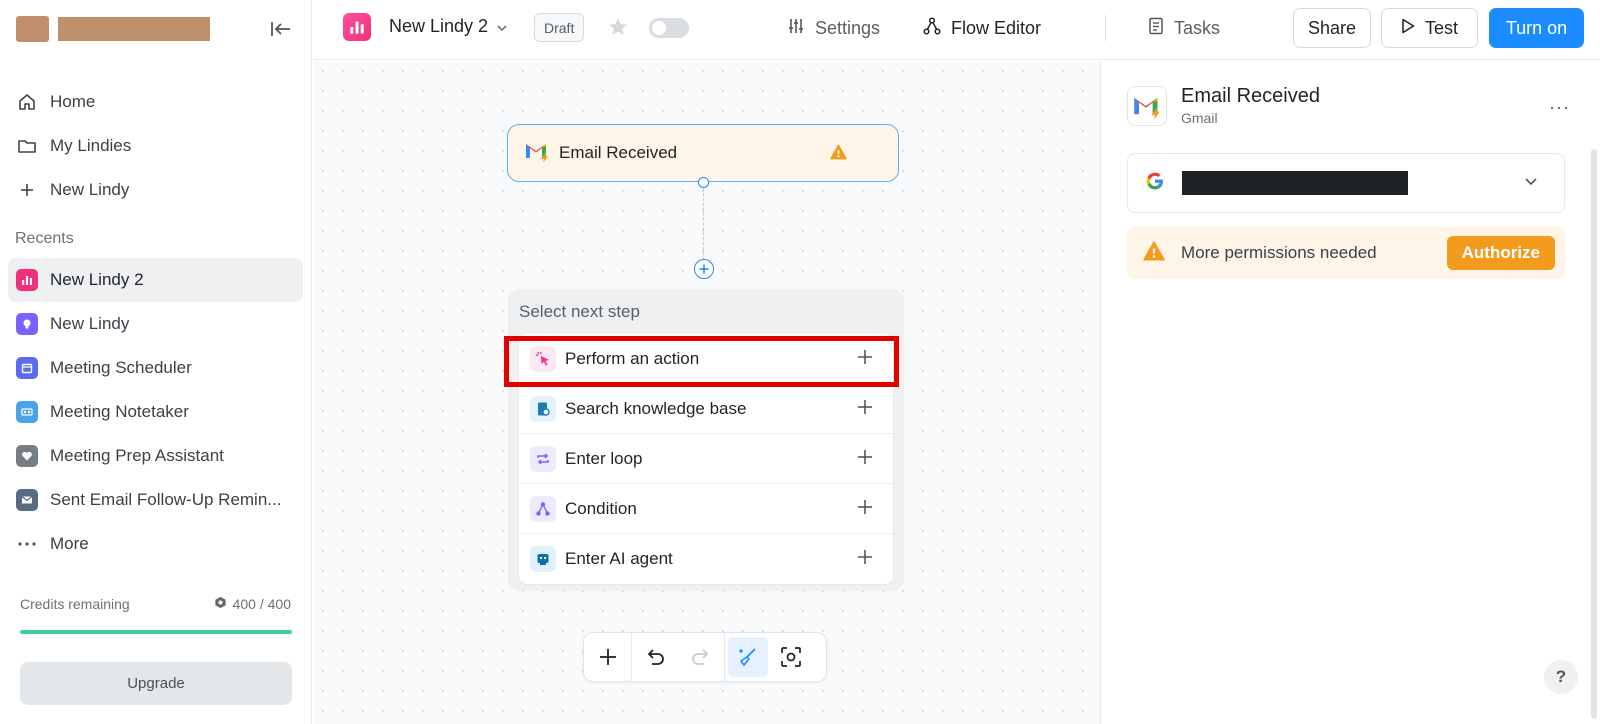 Image resolution: width=1600 pixels, height=724 pixels. I want to click on step-option-enter-loop: Enter loop, so click(706, 459).